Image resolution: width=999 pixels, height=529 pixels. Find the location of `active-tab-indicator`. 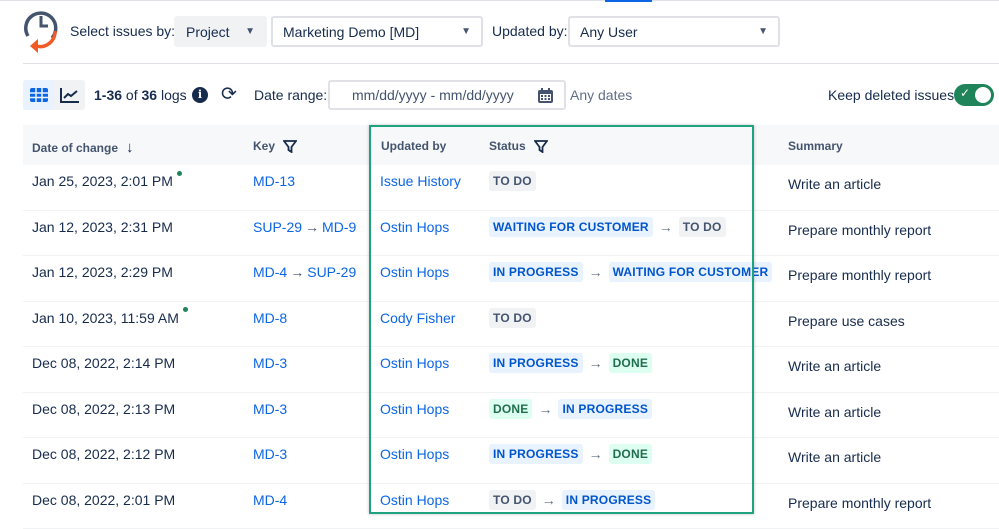

active-tab-indicator is located at coordinates (628, 1).